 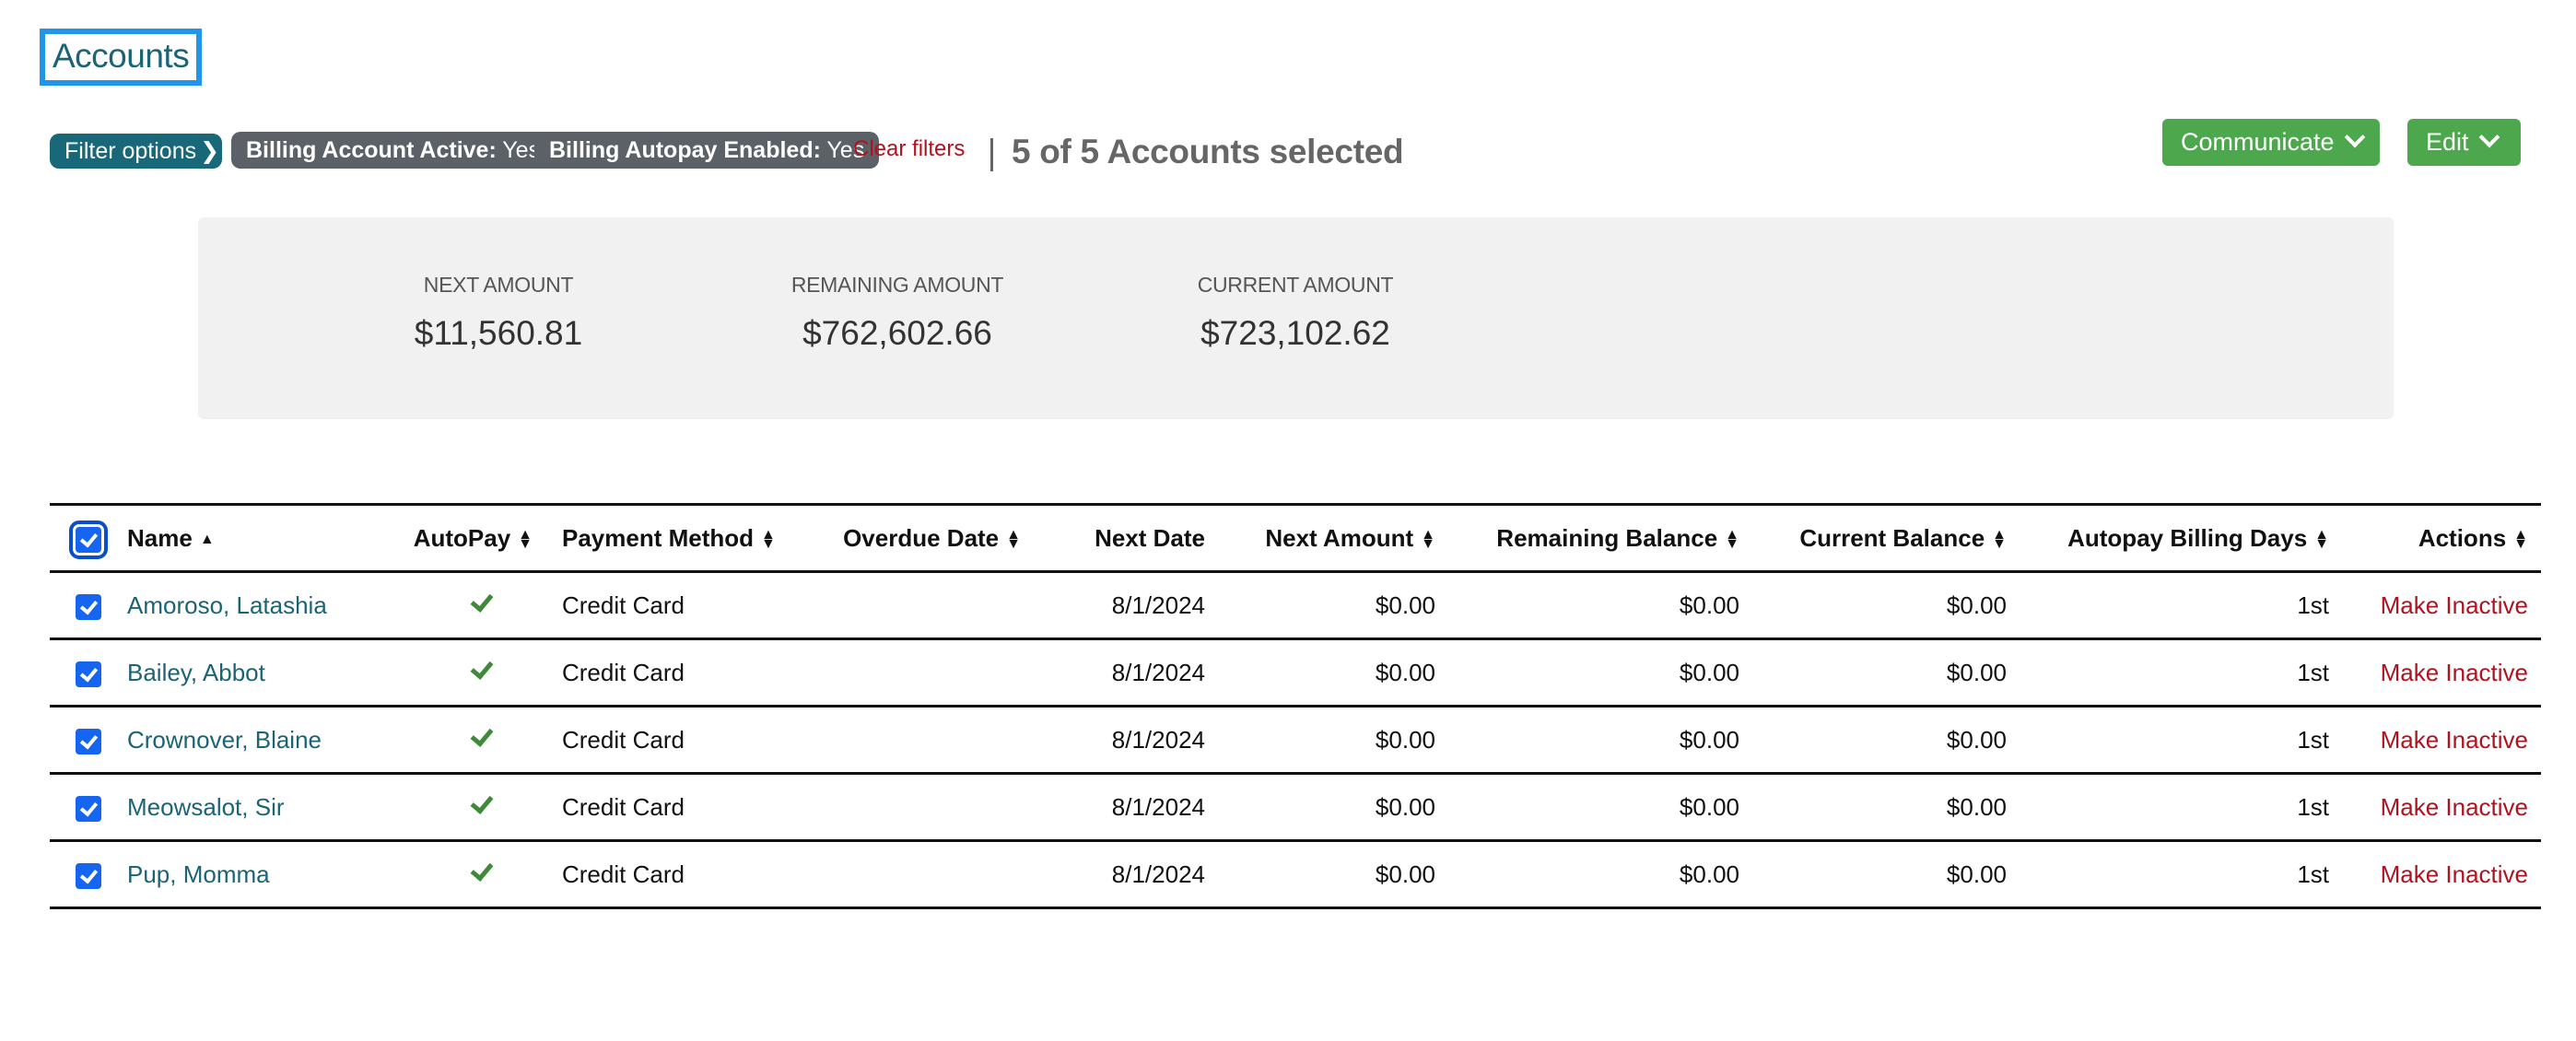 What do you see at coordinates (1113, 537) in the screenshot?
I see `column-header-next-date: Next Date` at bounding box center [1113, 537].